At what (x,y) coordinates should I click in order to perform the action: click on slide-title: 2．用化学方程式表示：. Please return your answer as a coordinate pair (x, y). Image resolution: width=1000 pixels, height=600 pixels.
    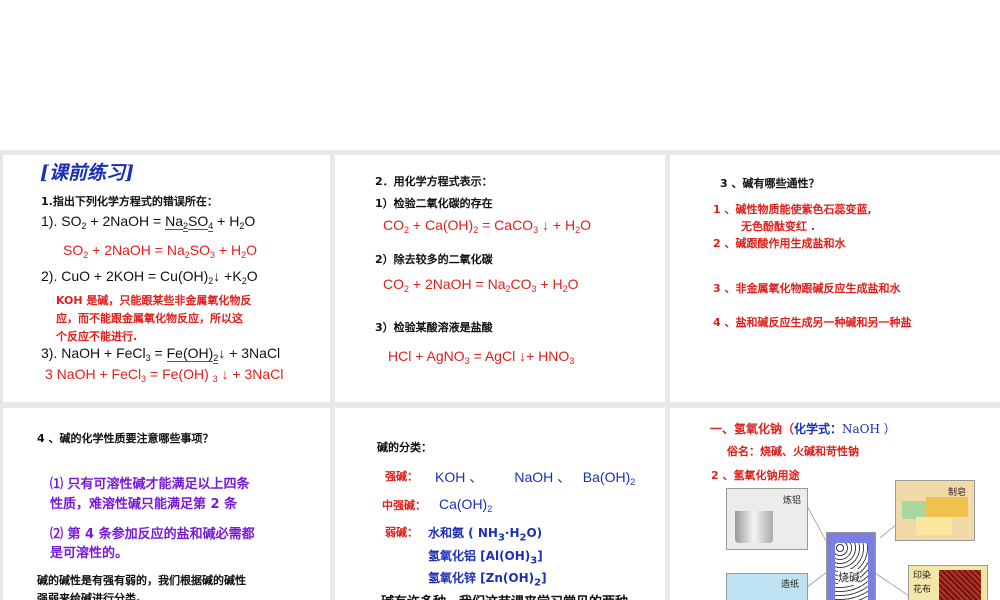
    Looking at the image, I should click on (434, 181).